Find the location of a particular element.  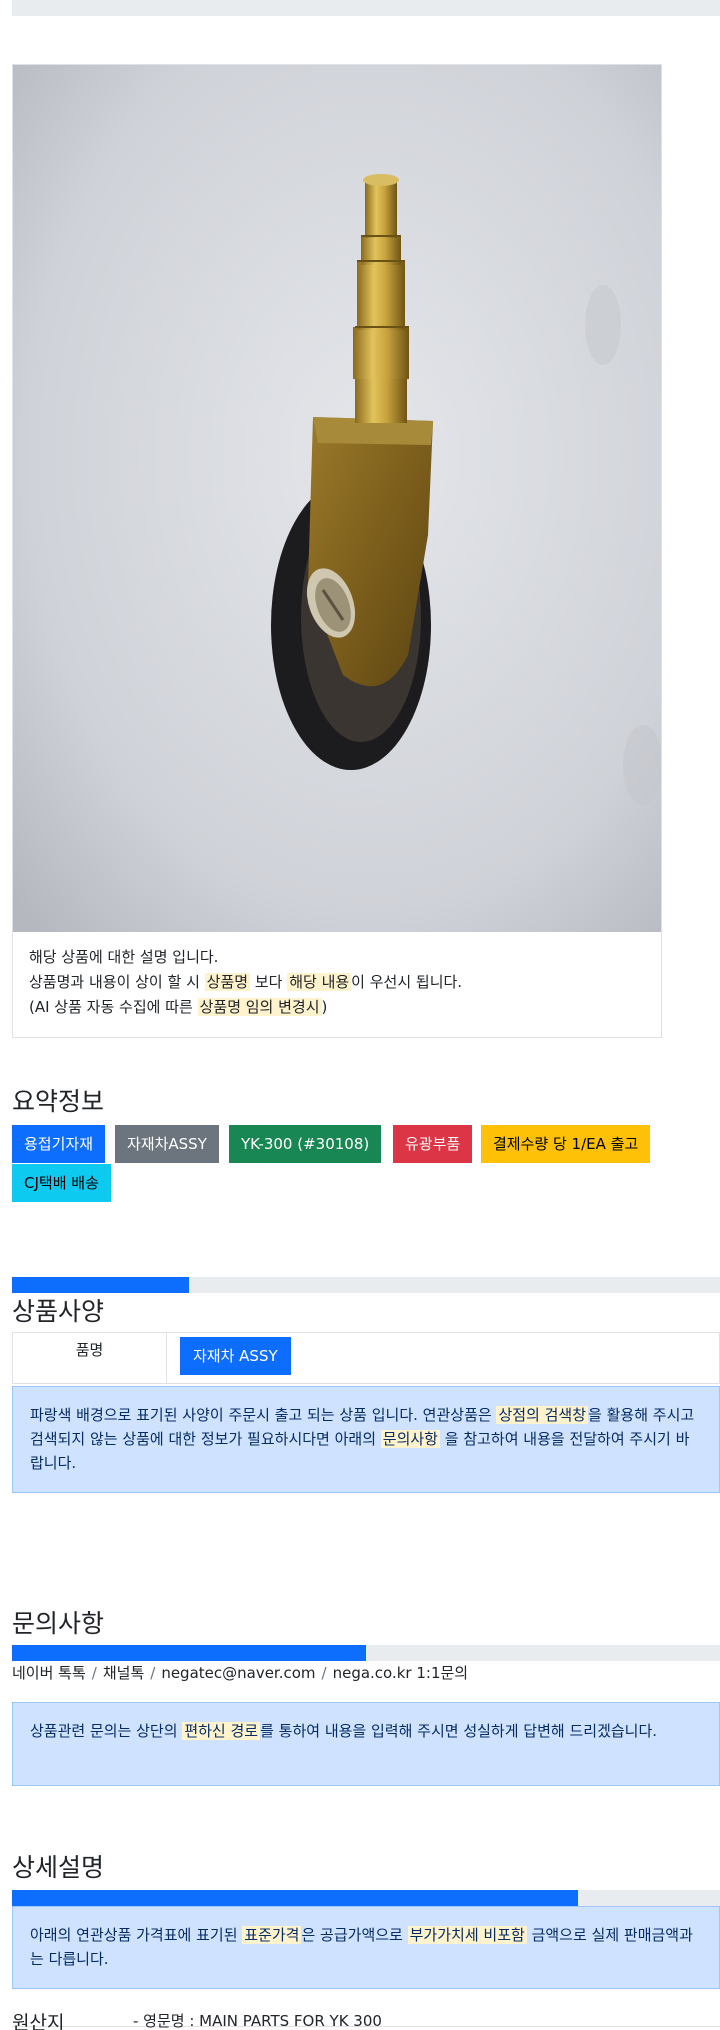

highlight-name-change: 상품명 임의 변경시 is located at coordinates (259, 1007).